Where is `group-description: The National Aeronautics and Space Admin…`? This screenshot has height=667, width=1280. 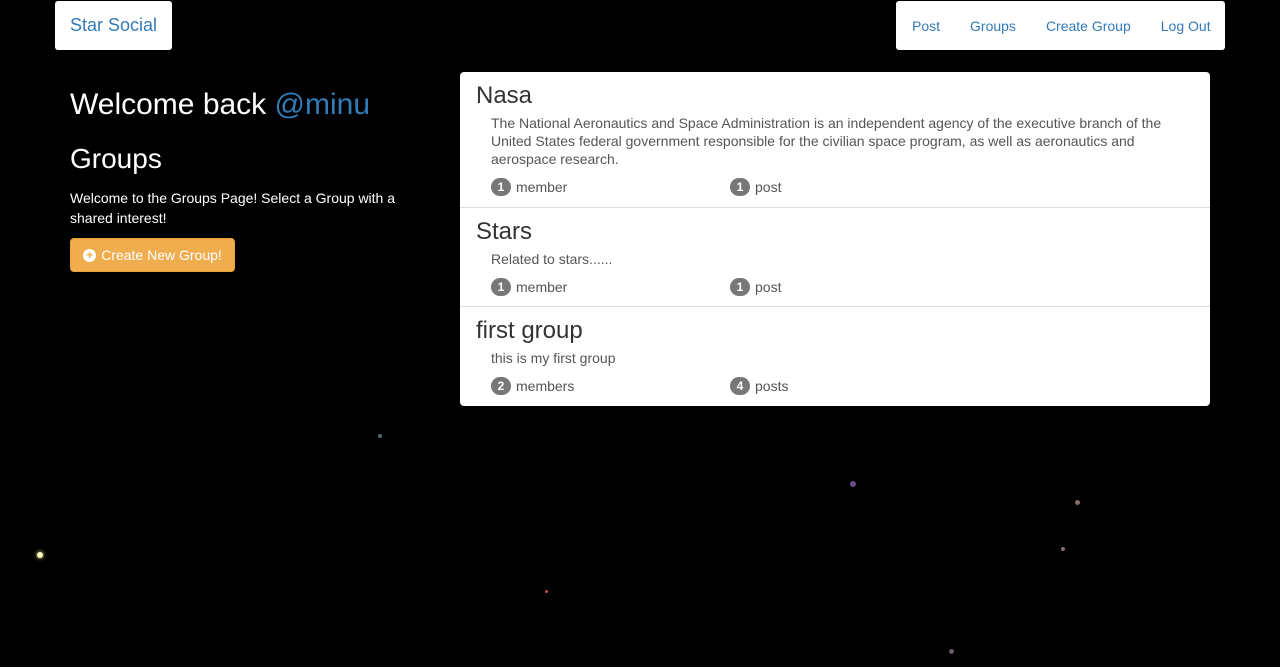
group-description: The National Aeronautics and Space Admin… is located at coordinates (826, 141).